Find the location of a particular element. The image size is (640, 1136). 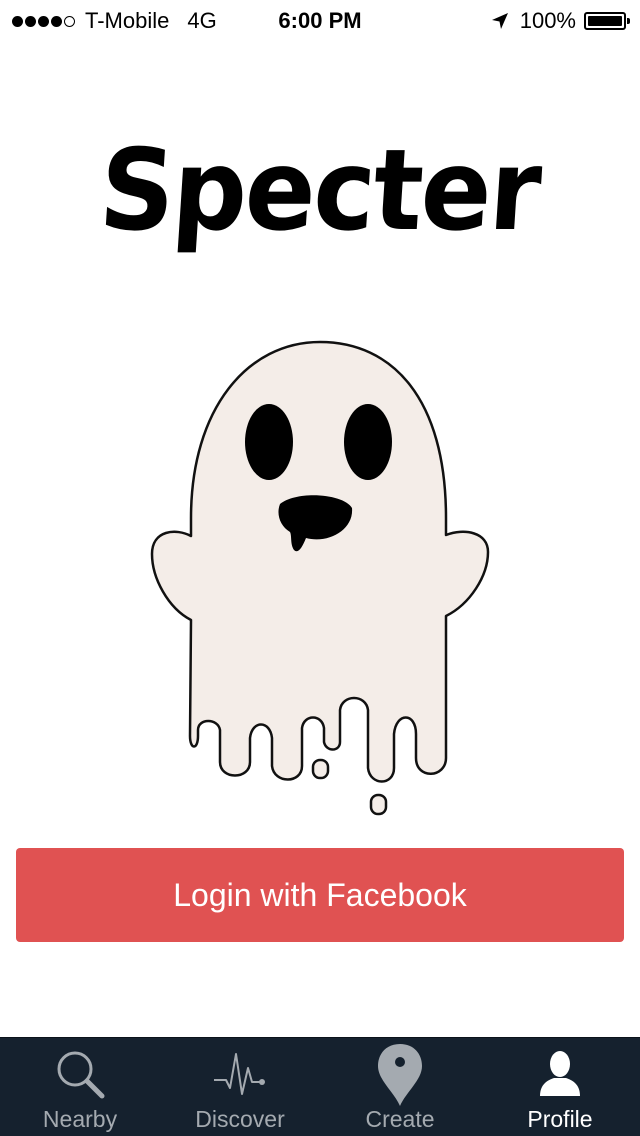

app-logo-text: Specter is located at coordinates (320, 190).